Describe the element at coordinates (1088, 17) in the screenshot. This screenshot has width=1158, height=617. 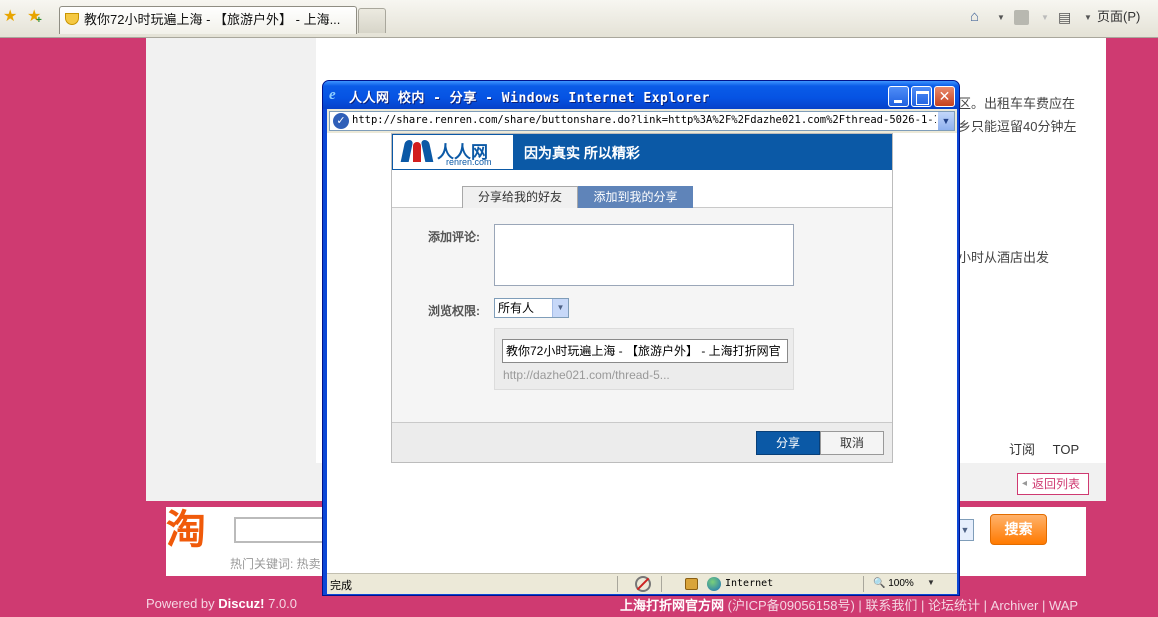
I see `print-dropdown-icon: ▼` at that location.